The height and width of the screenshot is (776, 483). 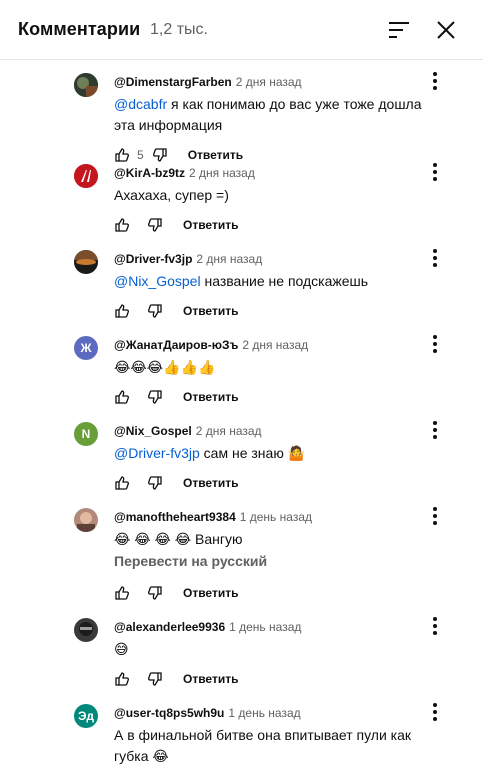 I want to click on comment-body: Ахахаха, супер =), so click(x=171, y=195).